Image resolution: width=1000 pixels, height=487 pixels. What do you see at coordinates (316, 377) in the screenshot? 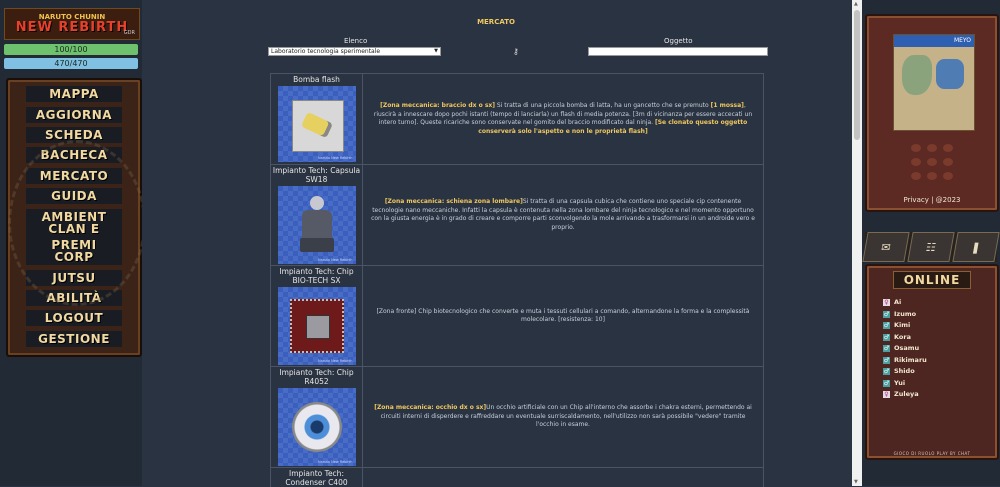
I see `item-name: Impianto Tech: Chip R4052` at bounding box center [316, 377].